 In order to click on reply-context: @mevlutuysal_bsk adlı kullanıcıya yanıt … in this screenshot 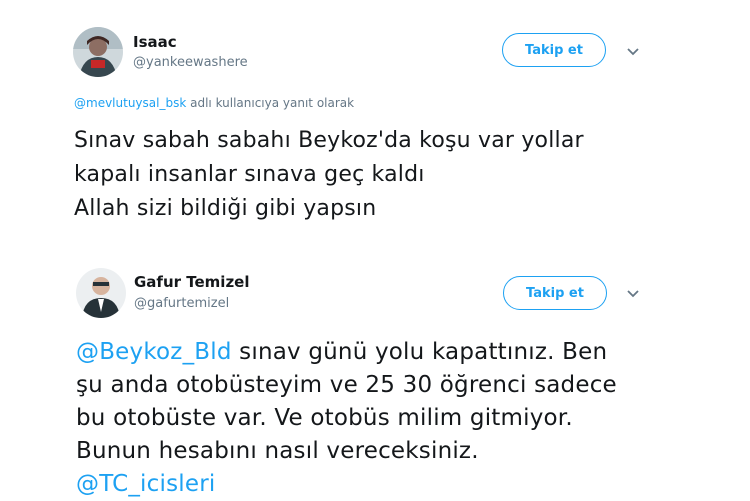, I will do `click(214, 103)`.